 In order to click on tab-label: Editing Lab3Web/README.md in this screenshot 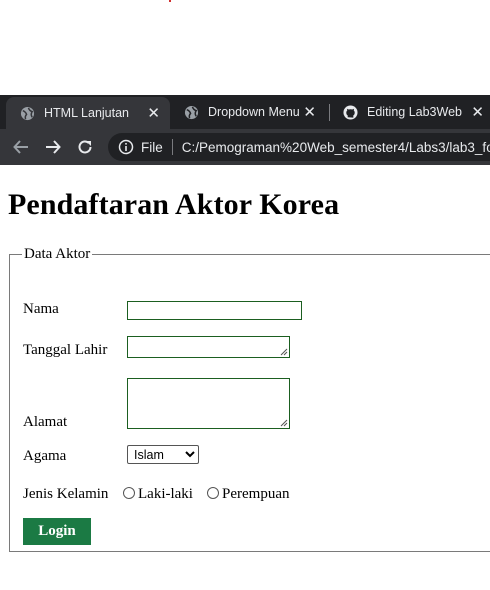, I will do `click(414, 112)`.